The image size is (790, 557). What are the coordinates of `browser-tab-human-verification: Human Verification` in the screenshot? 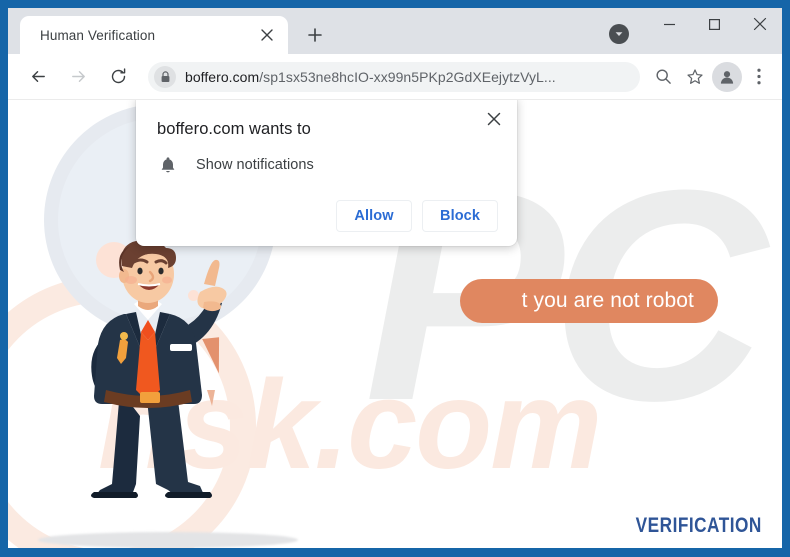 It's located at (154, 35).